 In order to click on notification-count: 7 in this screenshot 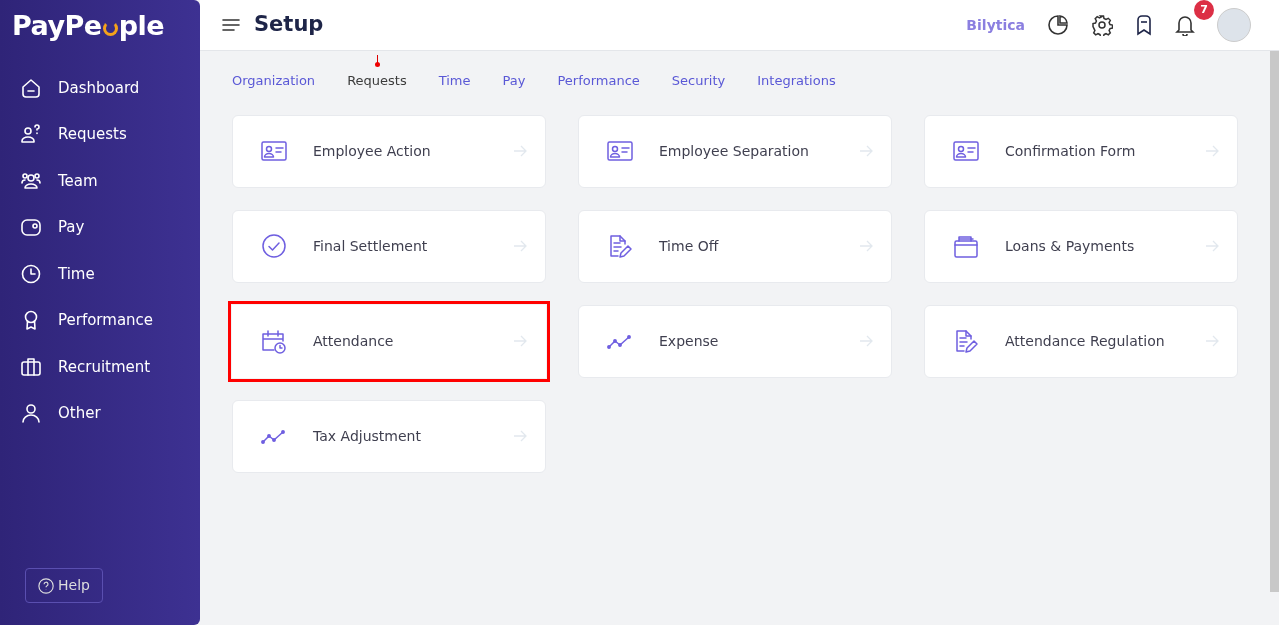, I will do `click(1204, 10)`.